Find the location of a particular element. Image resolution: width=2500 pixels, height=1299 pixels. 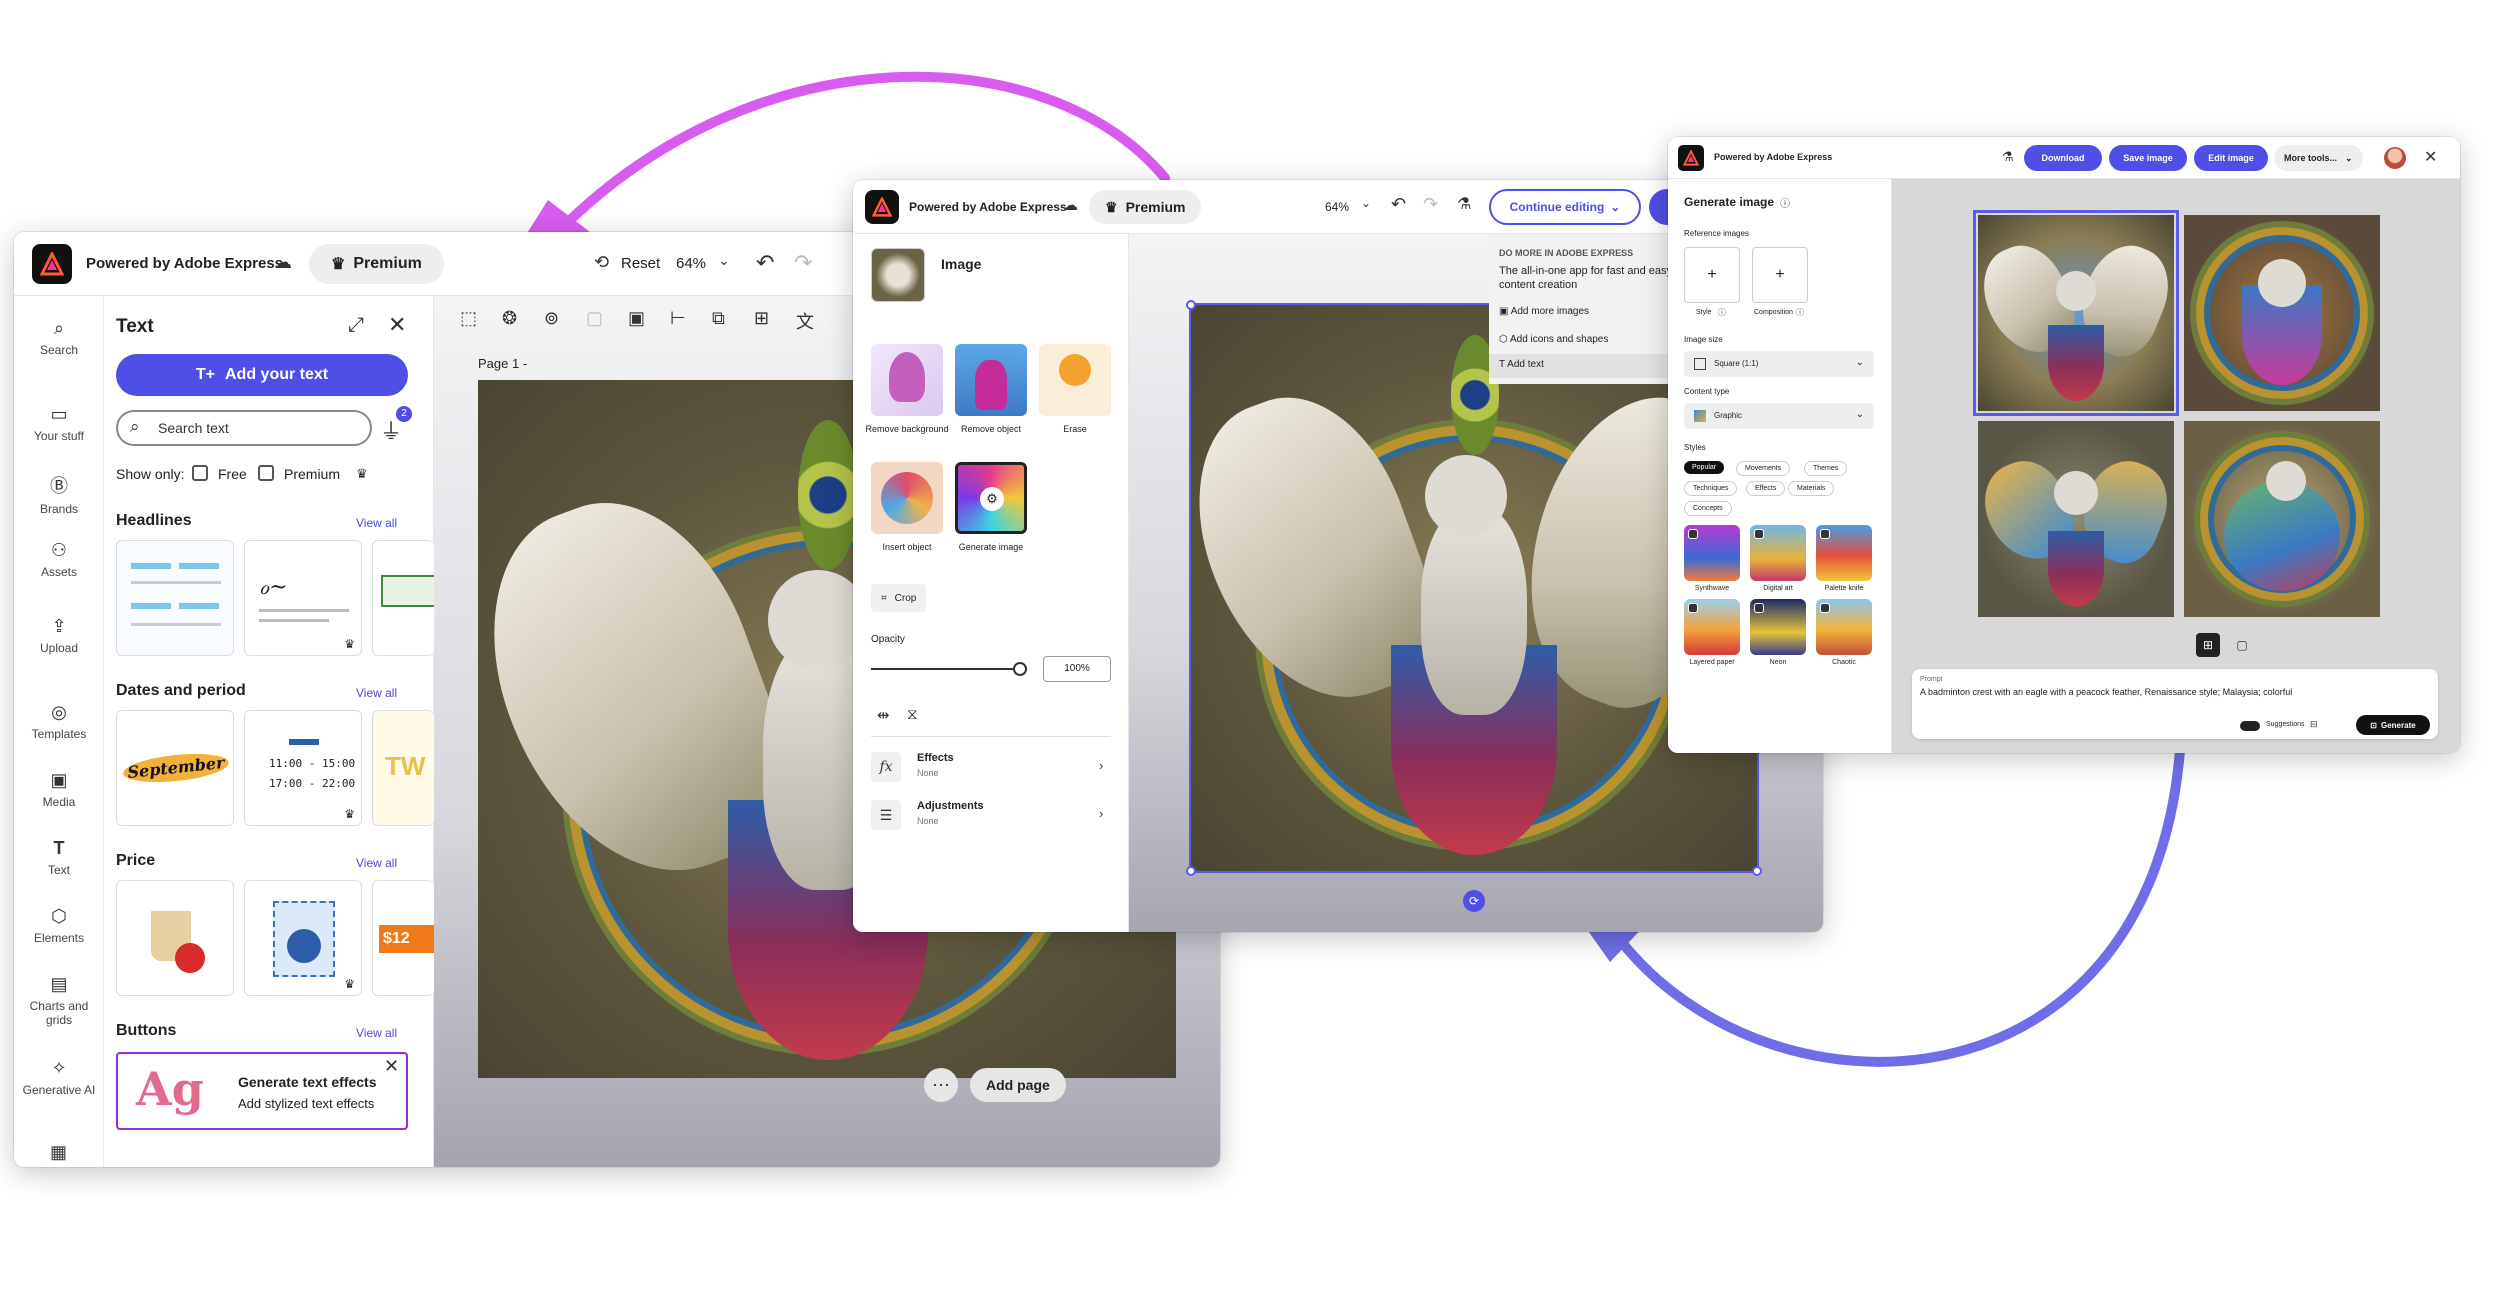

opacity-slider is located at coordinates (949, 669).